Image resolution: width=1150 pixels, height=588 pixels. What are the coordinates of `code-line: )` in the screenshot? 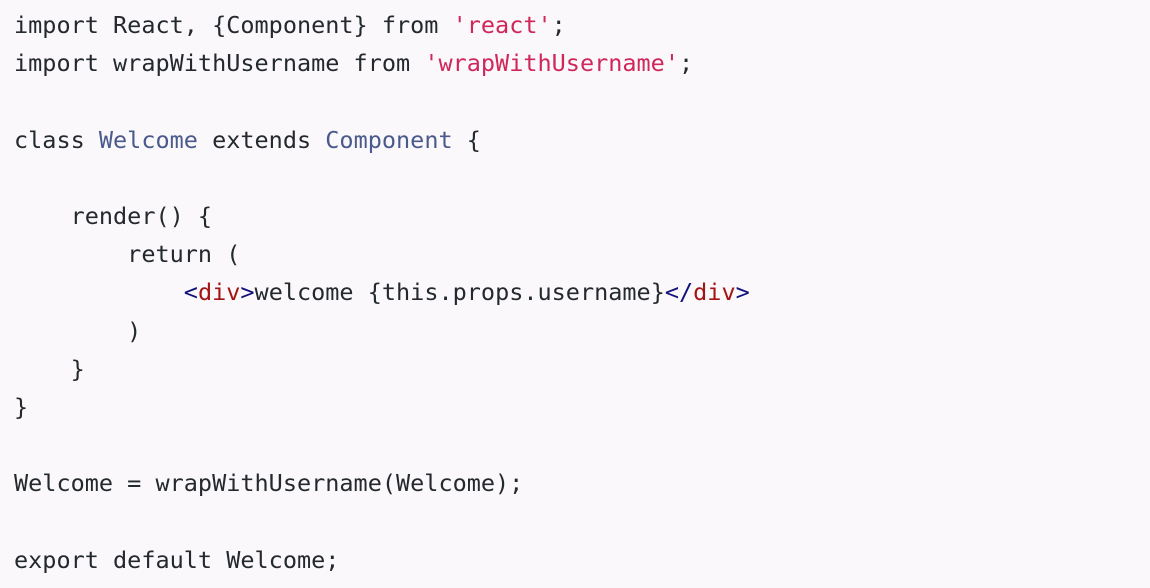 It's located at (582, 331).